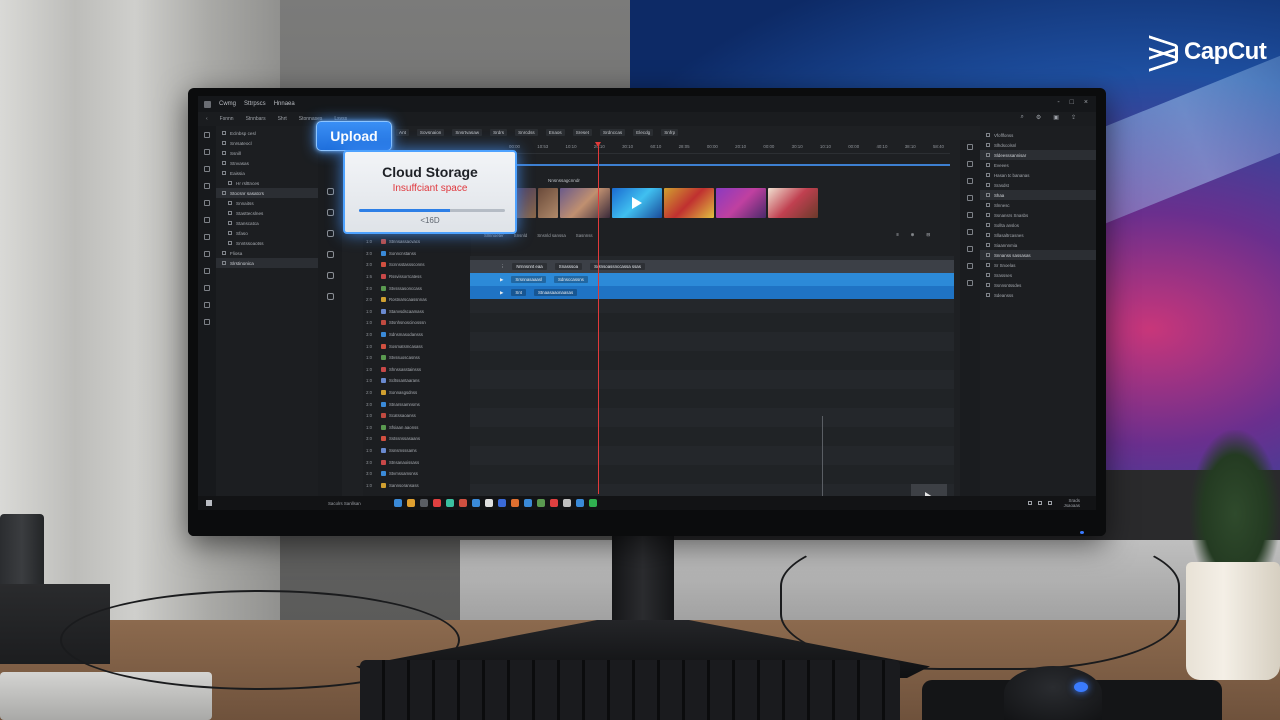  What do you see at coordinates (928, 235) in the screenshot?
I see `timeline-control-icon: ⊟` at bounding box center [928, 235].